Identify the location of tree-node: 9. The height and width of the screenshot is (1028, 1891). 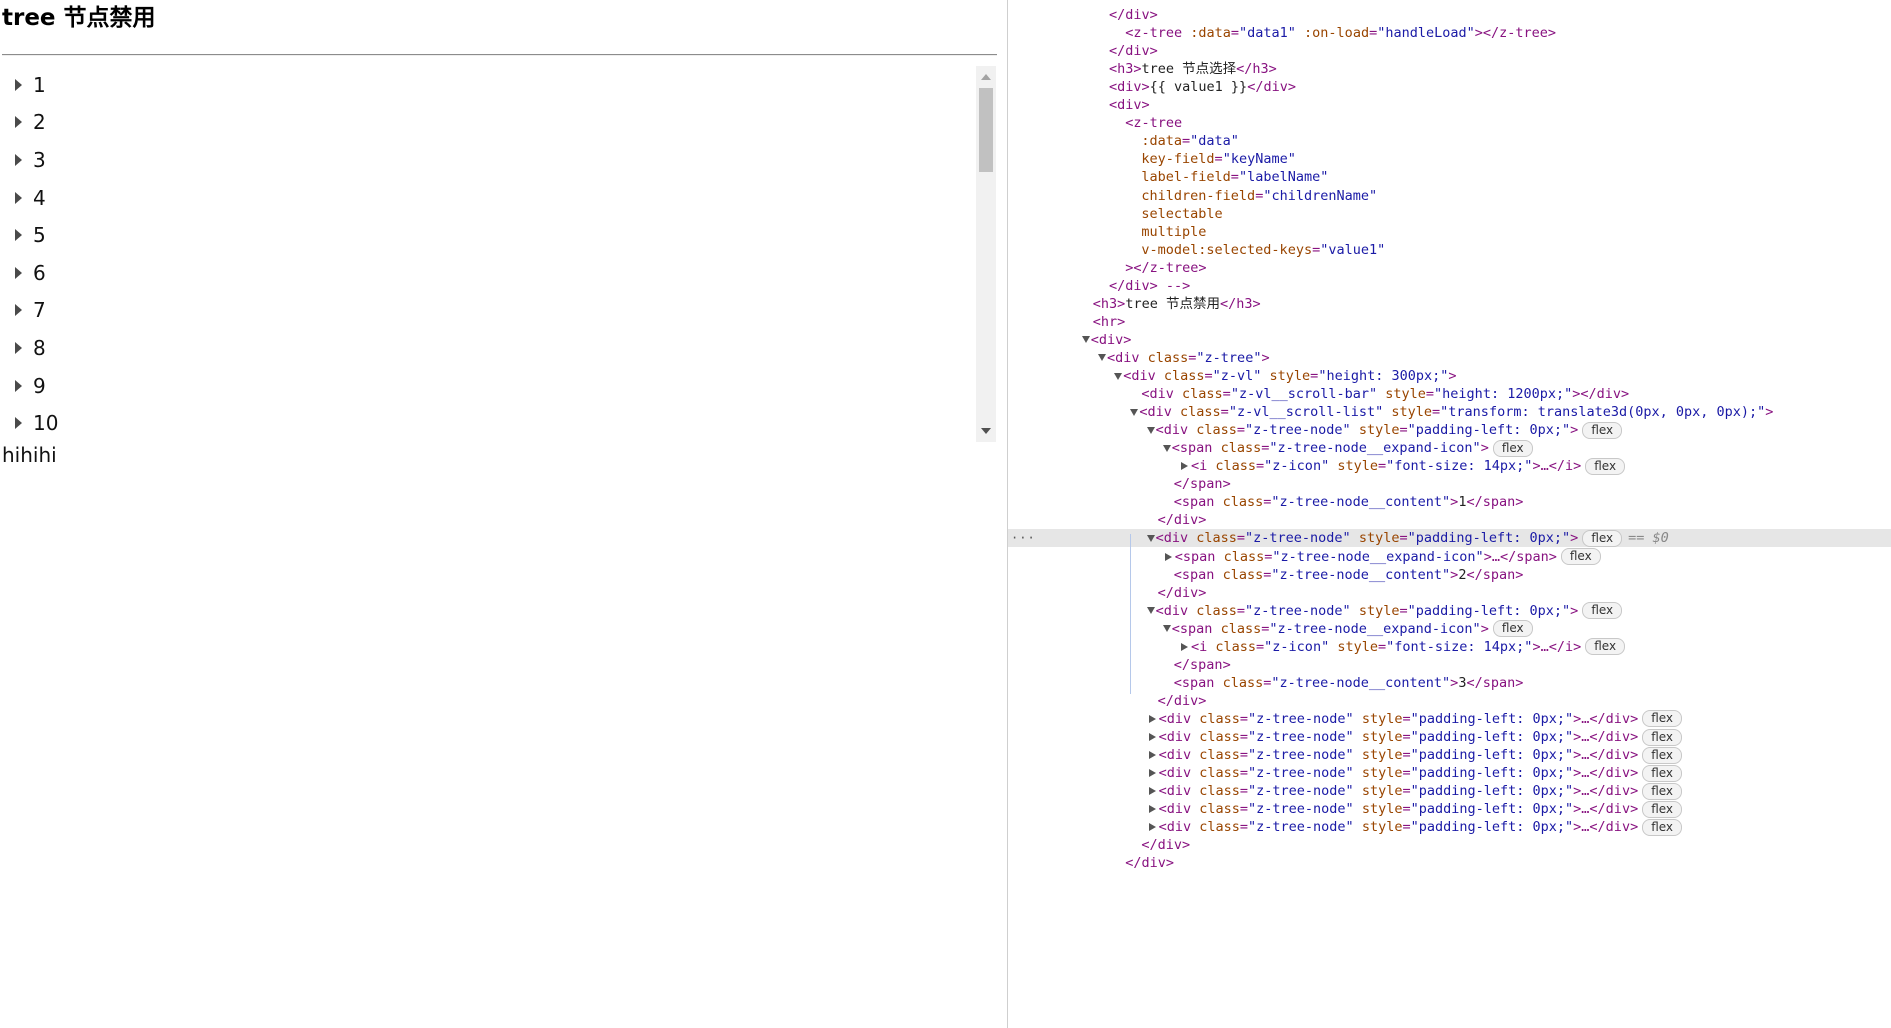
(489, 386).